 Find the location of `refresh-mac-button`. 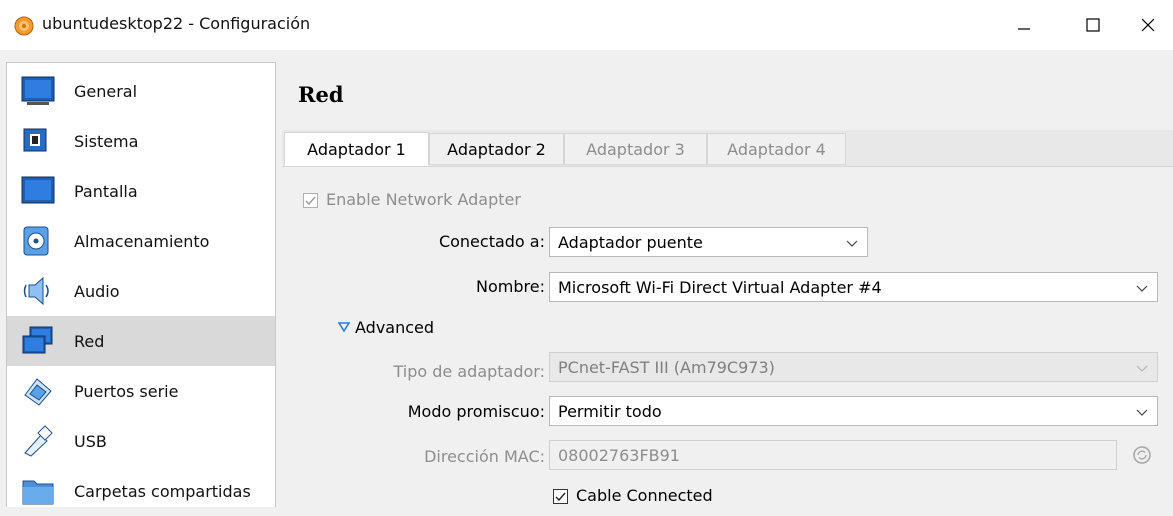

refresh-mac-button is located at coordinates (1142, 455).